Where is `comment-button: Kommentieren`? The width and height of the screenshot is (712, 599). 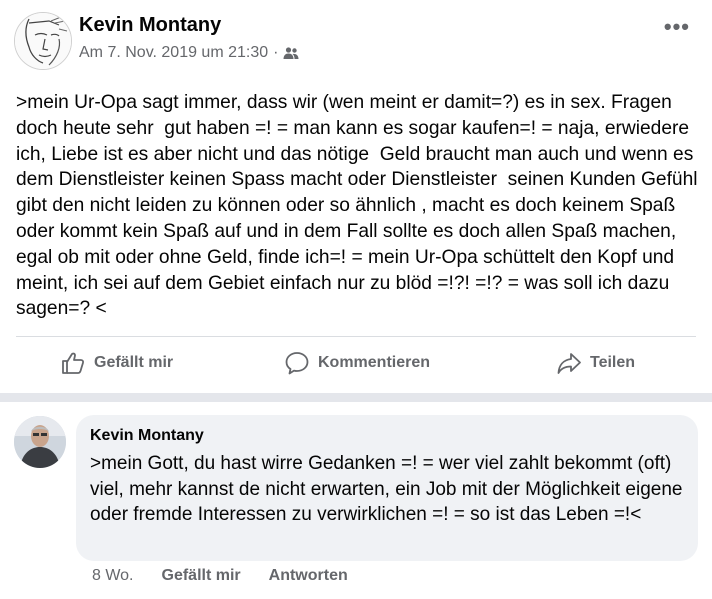 comment-button: Kommentieren is located at coordinates (357, 363).